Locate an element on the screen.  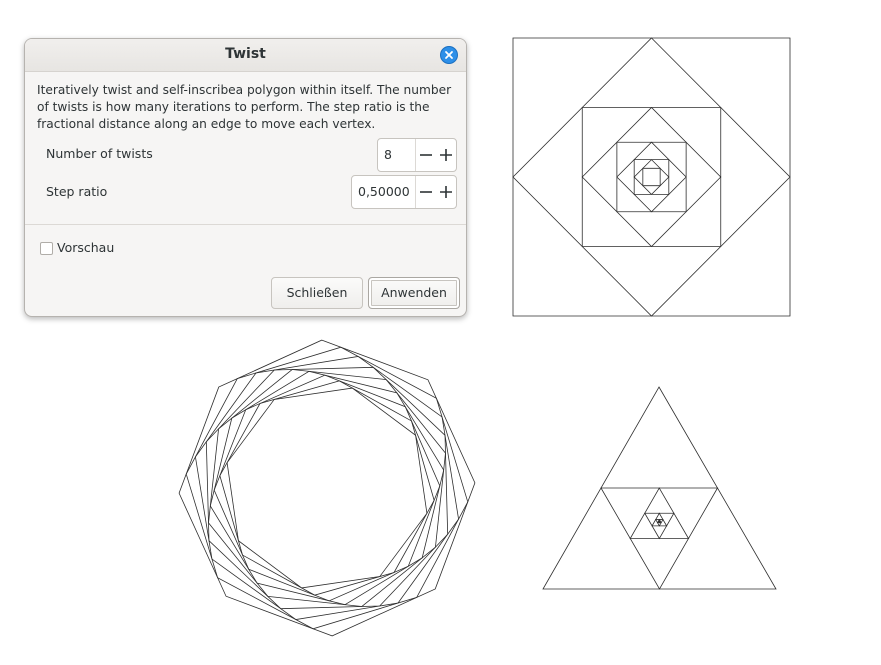
twists-label: Number of twists is located at coordinates (99, 153).